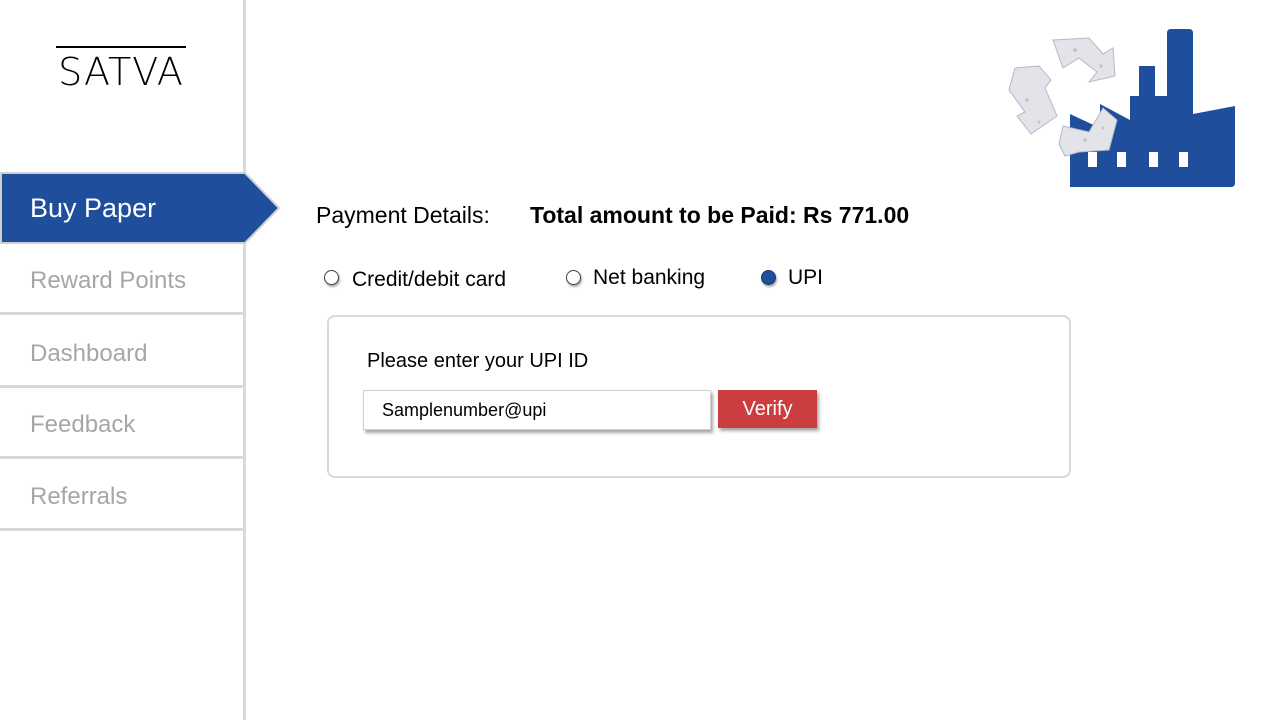 This screenshot has height=720, width=1280. What do you see at coordinates (429, 279) in the screenshot?
I see `radio-label: Credit/debit card` at bounding box center [429, 279].